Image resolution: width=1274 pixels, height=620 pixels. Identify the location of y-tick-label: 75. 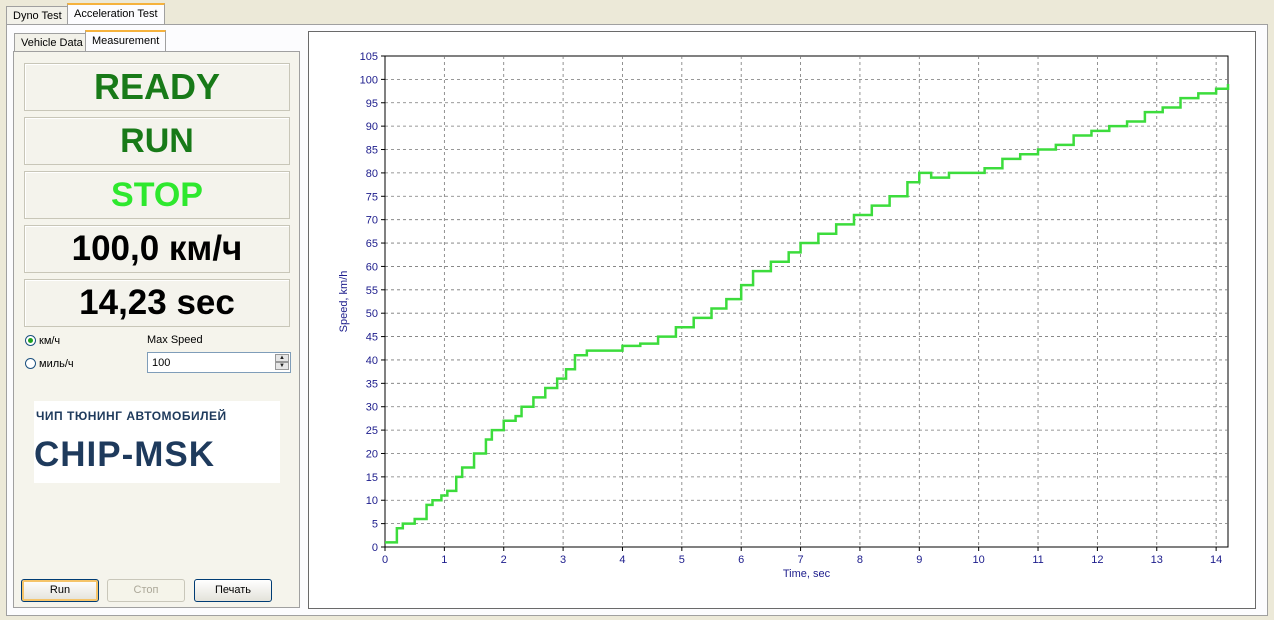
(372, 197).